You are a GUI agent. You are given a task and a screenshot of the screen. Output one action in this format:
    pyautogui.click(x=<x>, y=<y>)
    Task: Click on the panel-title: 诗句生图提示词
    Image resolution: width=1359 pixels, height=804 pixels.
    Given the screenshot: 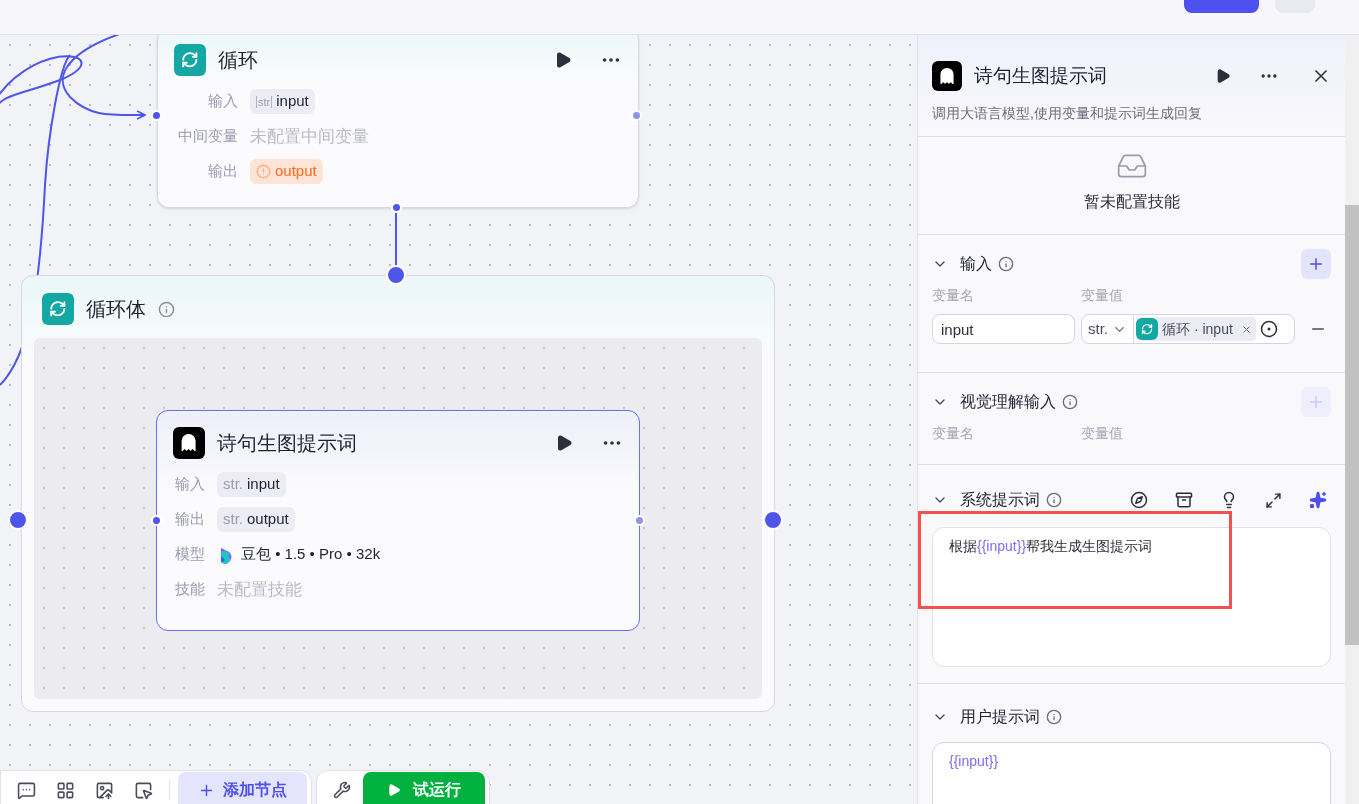 What is the action you would take?
    pyautogui.click(x=1041, y=75)
    